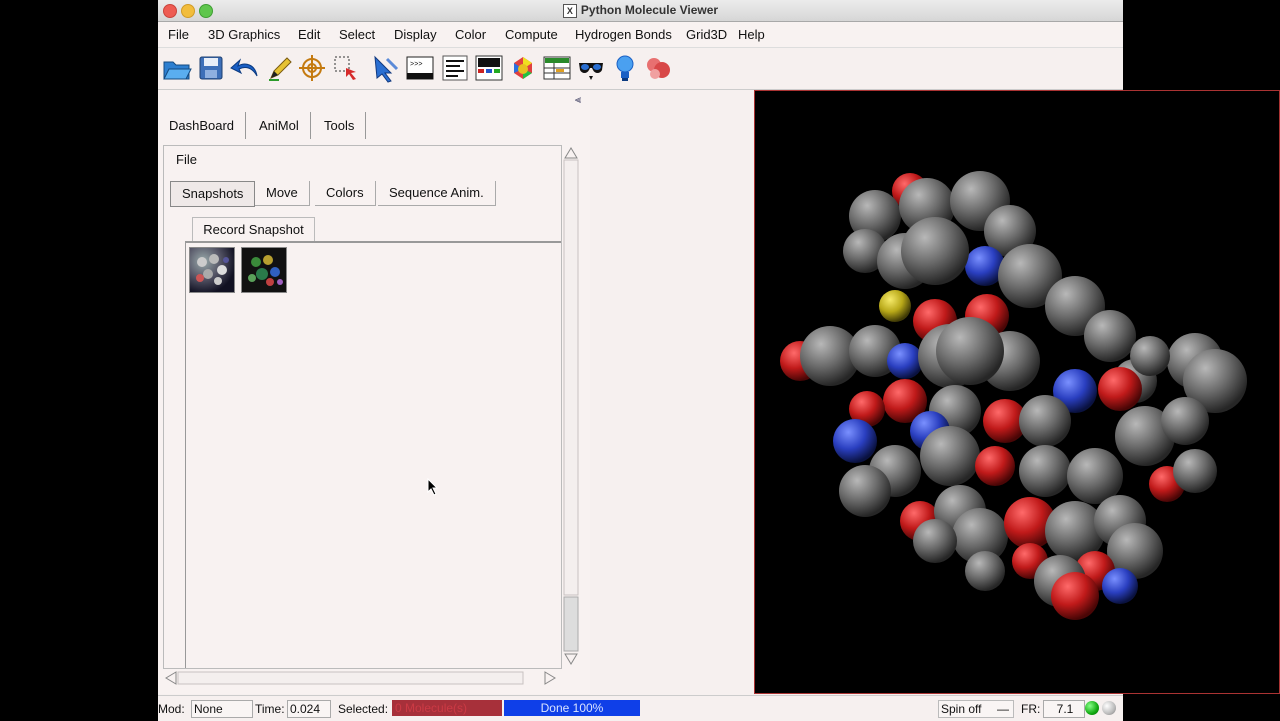  I want to click on menu-file: File, so click(178, 34).